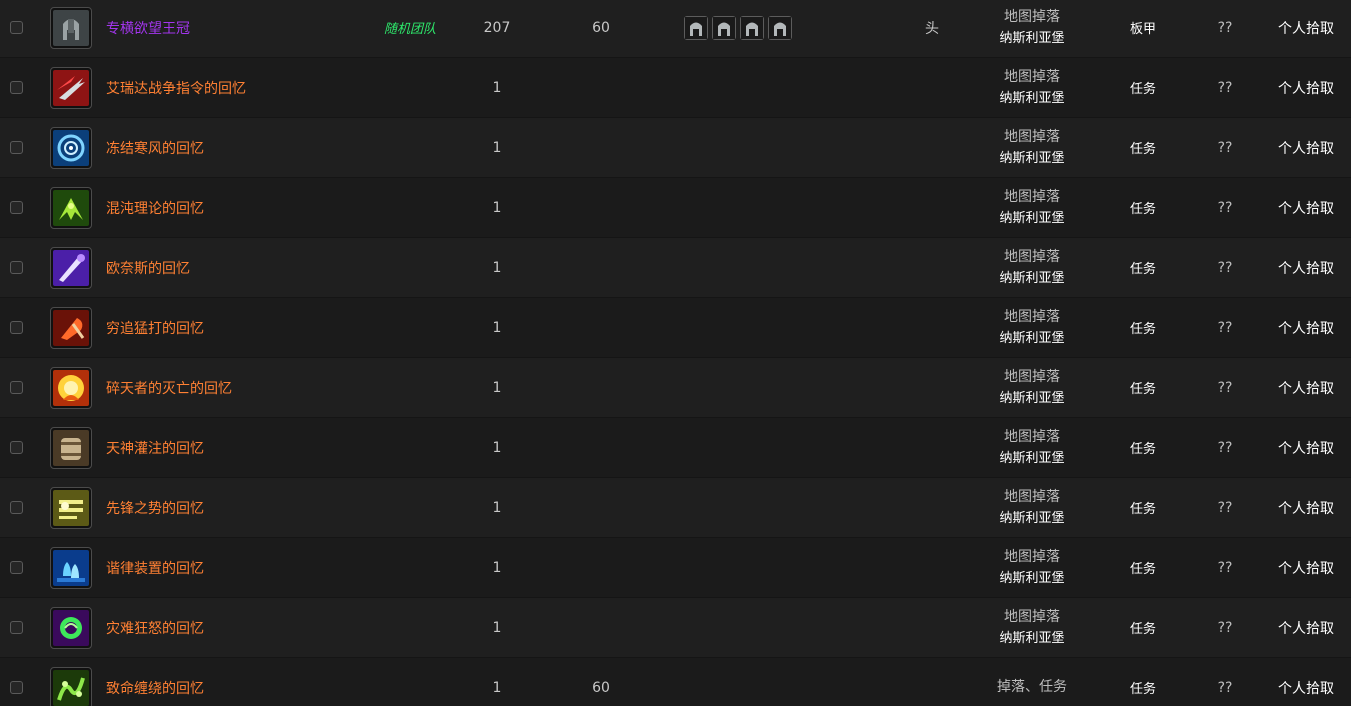  Describe the element at coordinates (675, 628) in the screenshot. I see `table-row: 灾难狂怒的回忆 1 地图掉落 纳斯利亚堡 任务?? 个人拾取` at that location.